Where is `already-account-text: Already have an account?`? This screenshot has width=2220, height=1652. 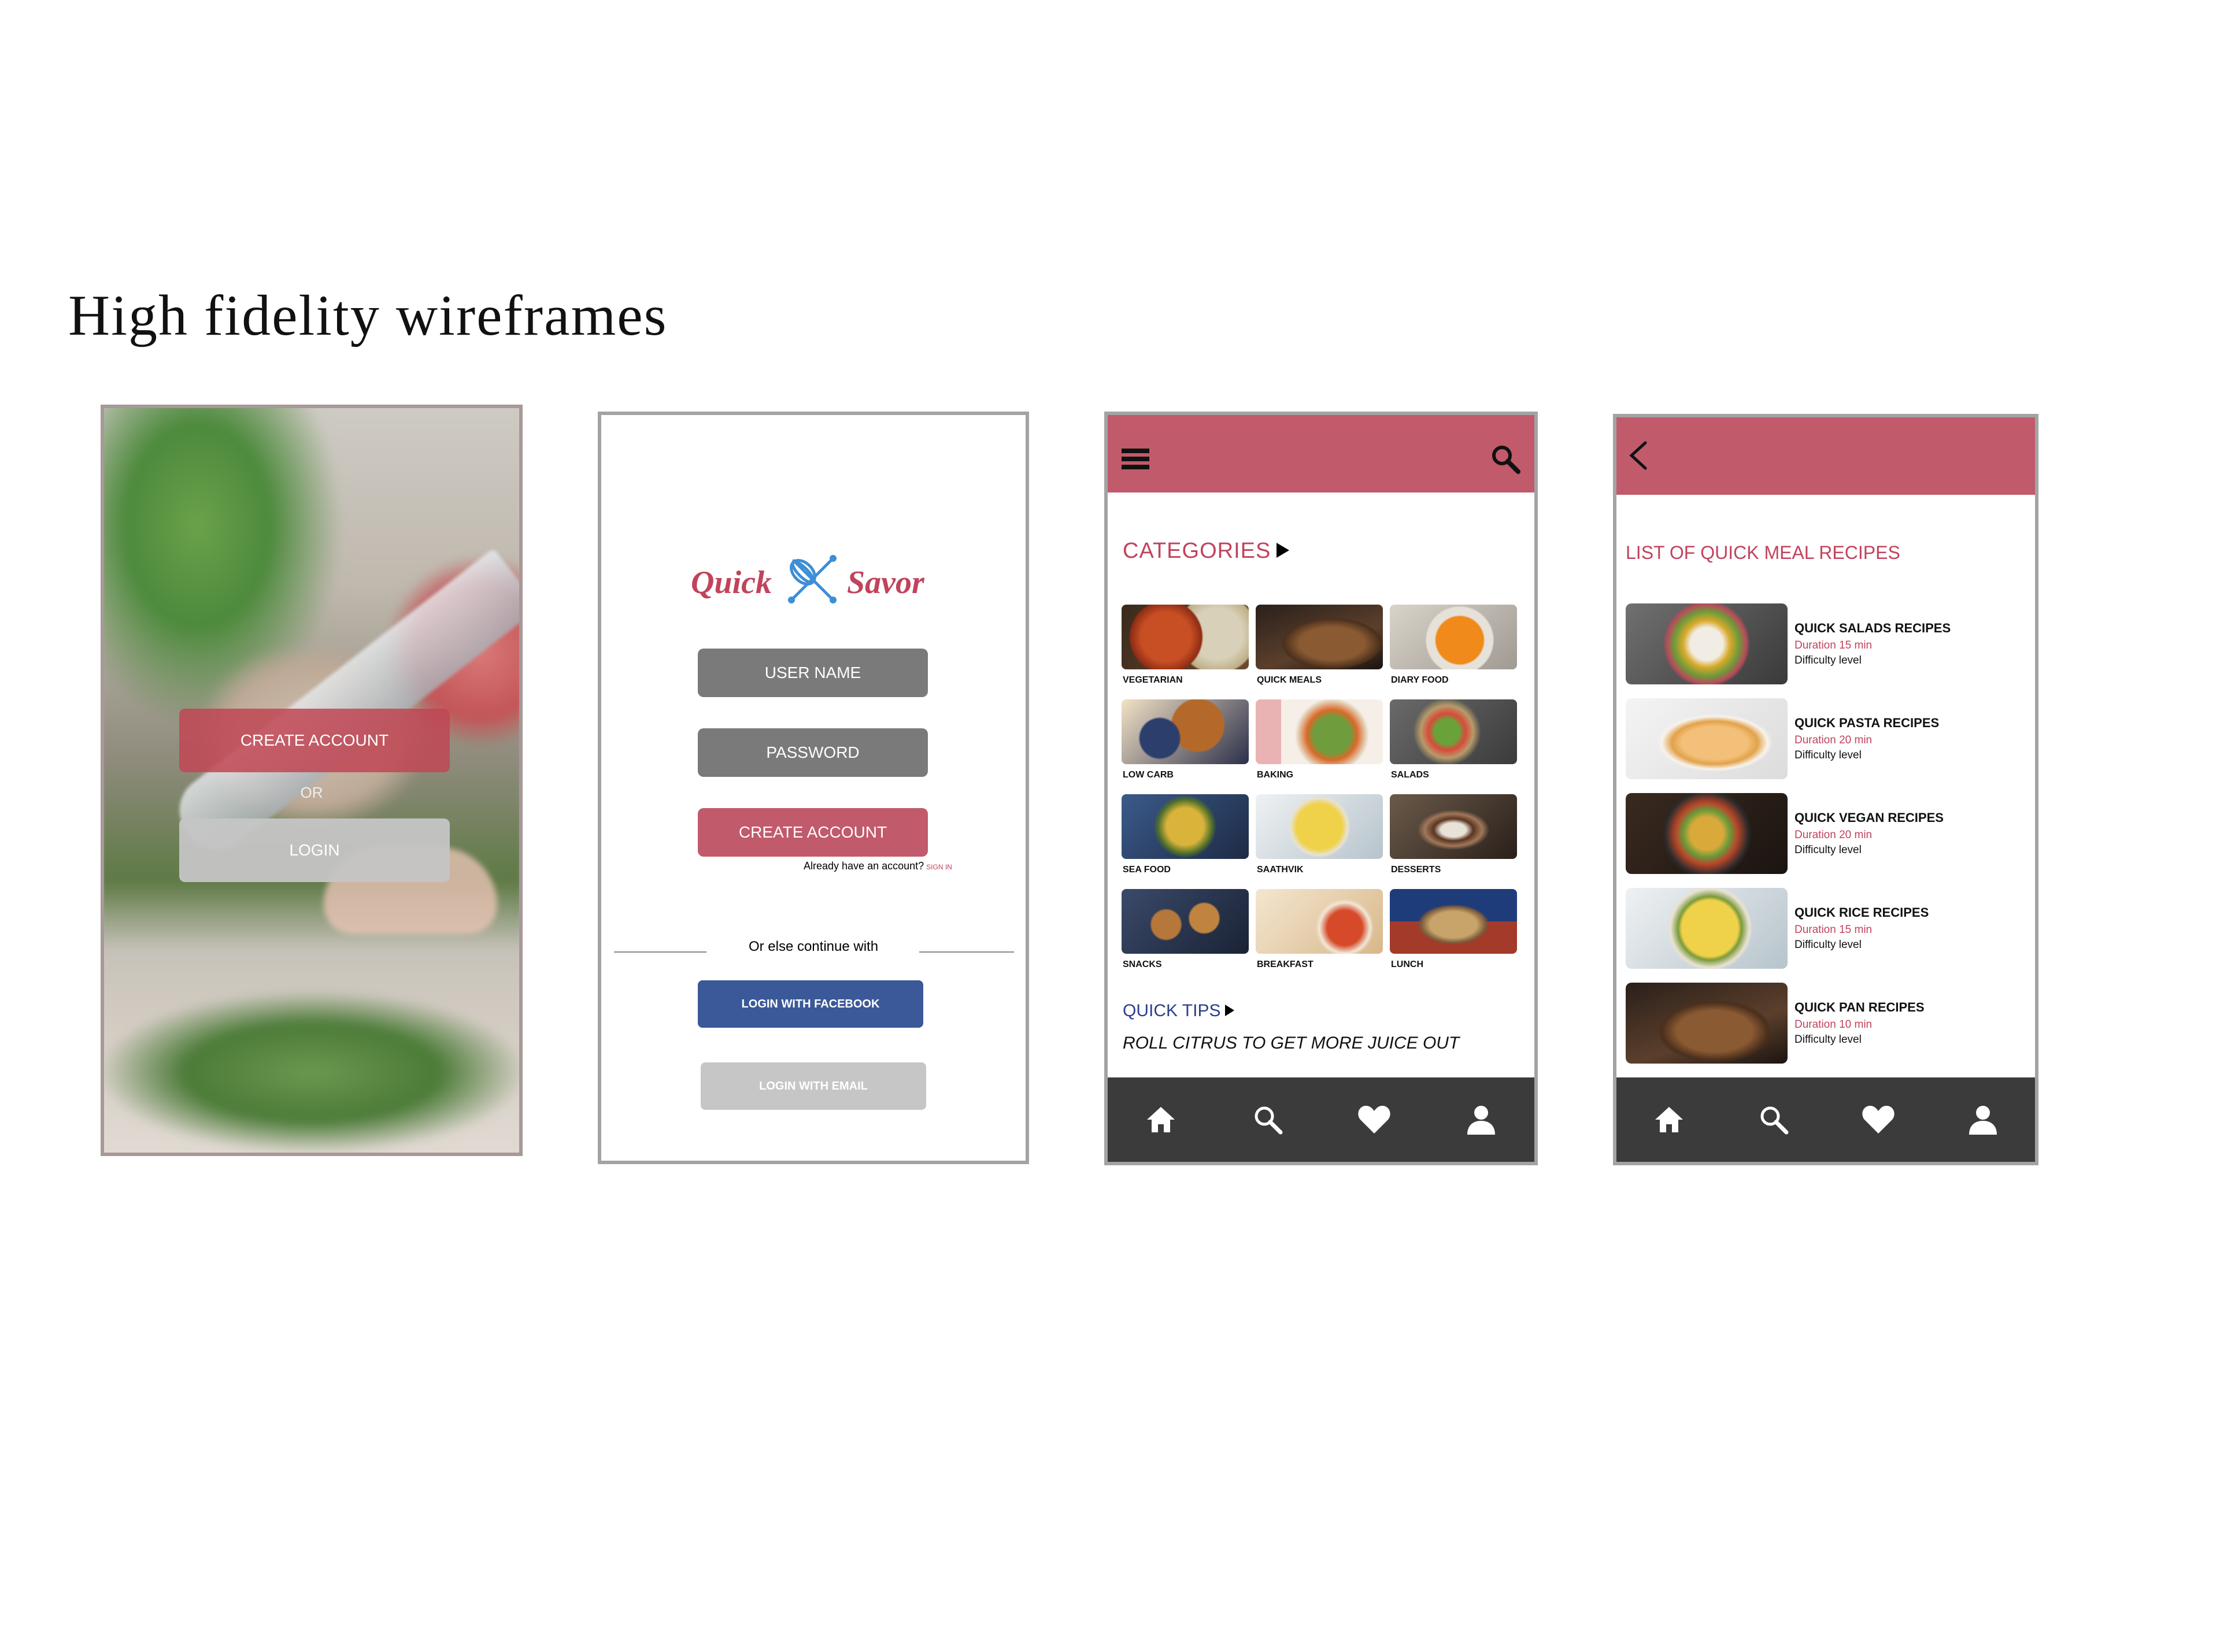
already-account-text: Already have an account? is located at coordinates (864, 866).